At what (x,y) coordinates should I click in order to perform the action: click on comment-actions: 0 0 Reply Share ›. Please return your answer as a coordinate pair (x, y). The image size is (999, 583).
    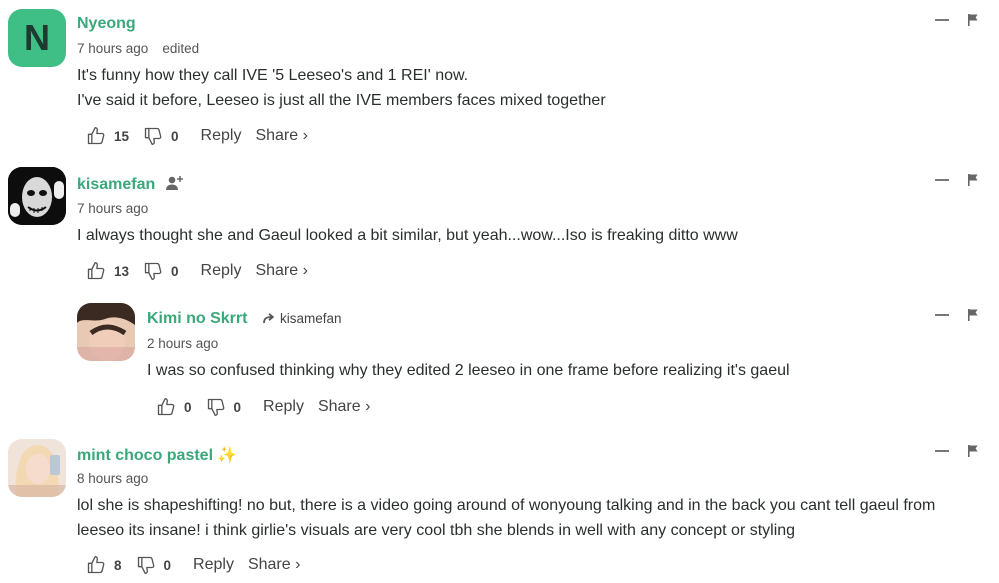
    Looking at the image, I should click on (263, 407).